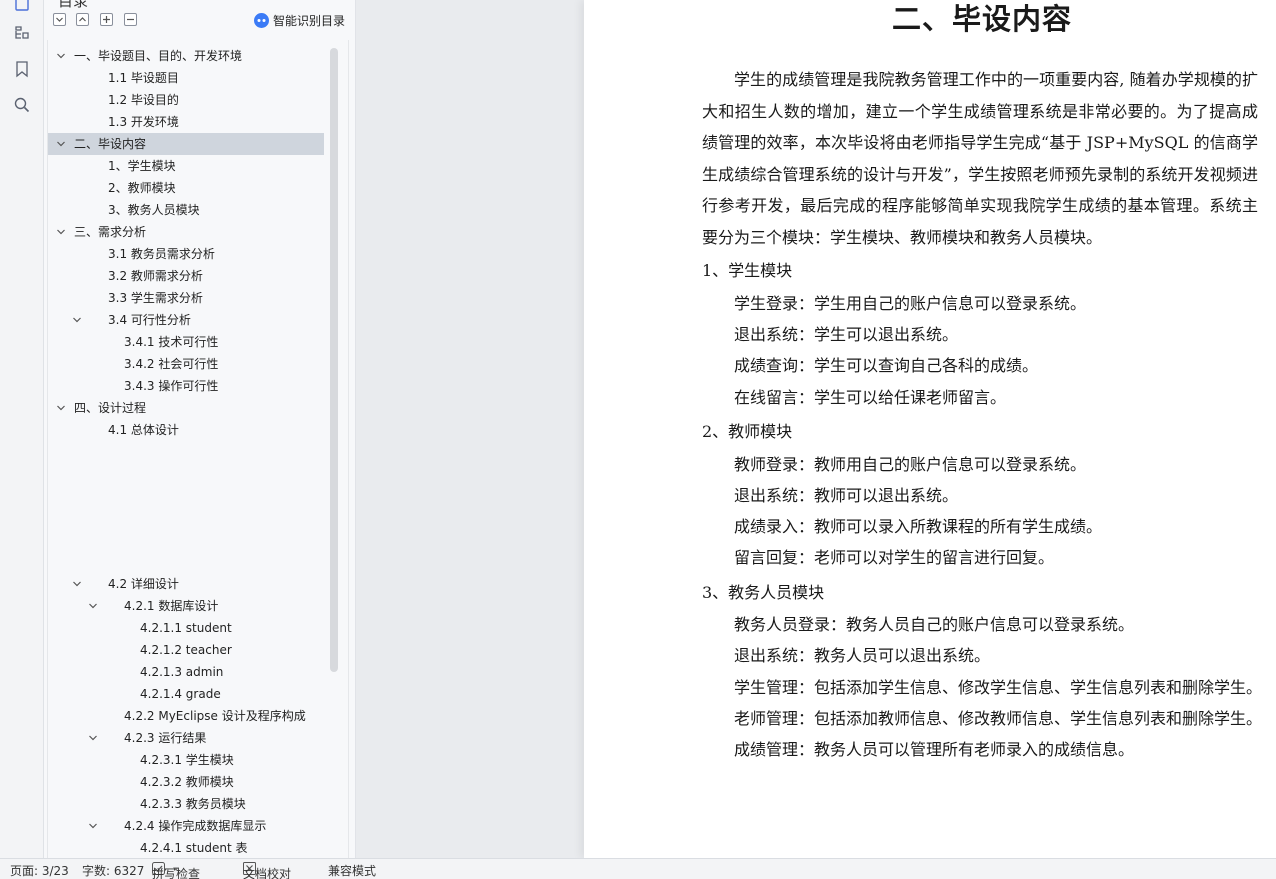 The image size is (1276, 879). Describe the element at coordinates (186, 122) in the screenshot. I see `outline-item: 1.3 开发环境` at that location.